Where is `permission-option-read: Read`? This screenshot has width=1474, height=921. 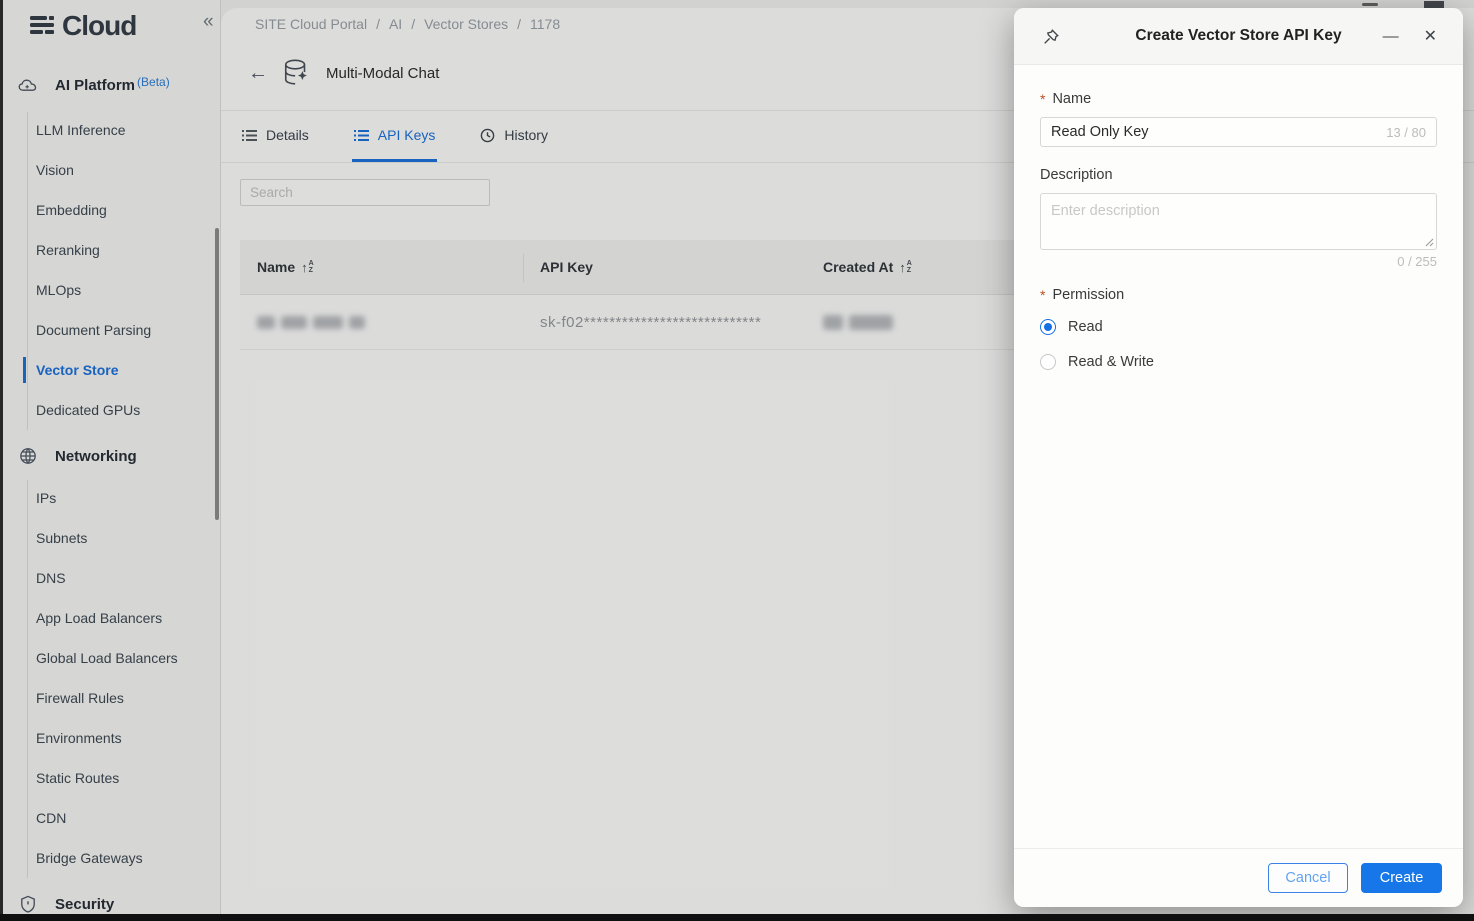 permission-option-read: Read is located at coordinates (1238, 327).